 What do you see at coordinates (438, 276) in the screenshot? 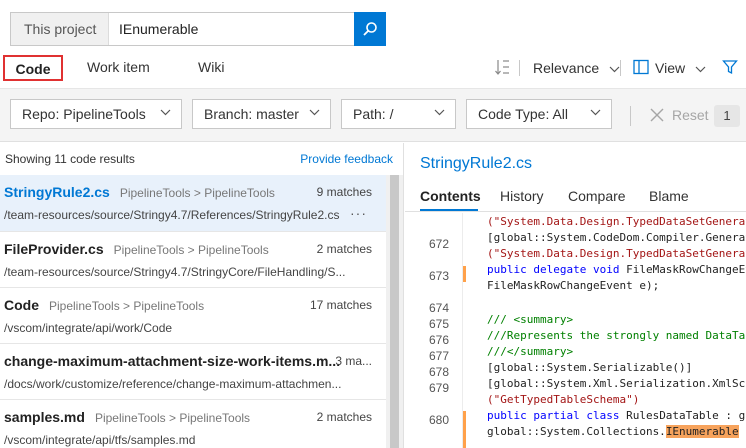
I see `line-number: 673` at bounding box center [438, 276].